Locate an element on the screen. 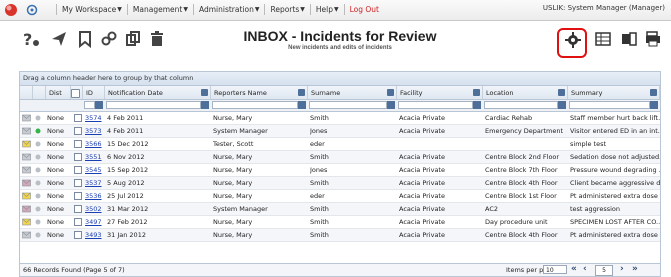 This screenshot has width=671, height=277. incident-id-link: 3551 is located at coordinates (95, 157).